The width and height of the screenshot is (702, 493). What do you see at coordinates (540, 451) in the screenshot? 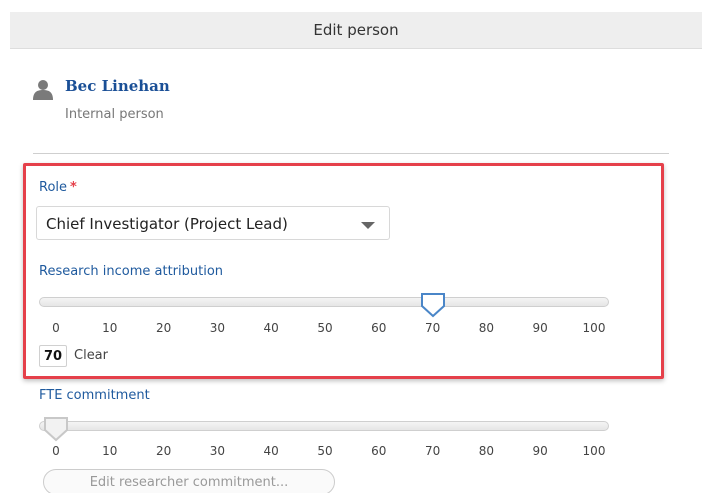
I see `fte-tick: 90` at bounding box center [540, 451].